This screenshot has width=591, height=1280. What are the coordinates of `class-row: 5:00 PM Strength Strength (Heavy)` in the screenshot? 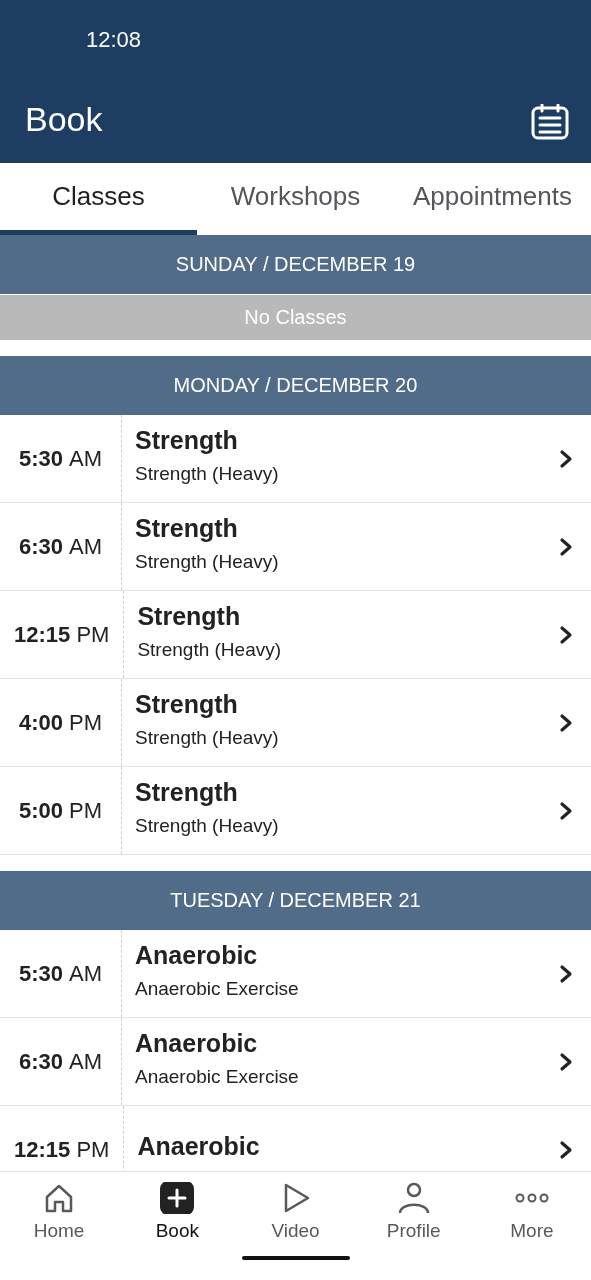 It's located at (295, 811).